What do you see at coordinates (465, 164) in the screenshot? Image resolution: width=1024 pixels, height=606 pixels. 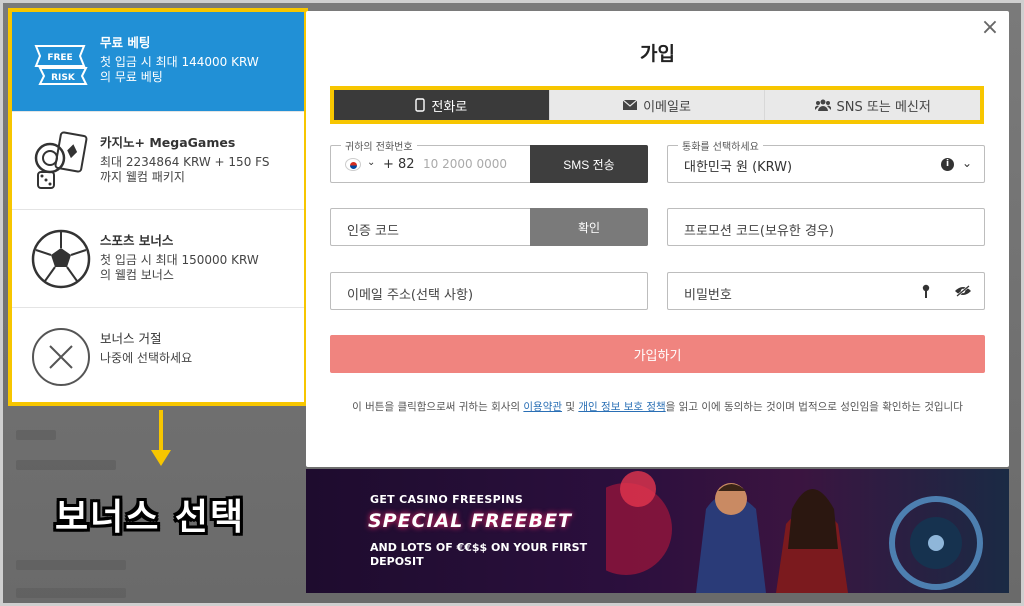 I see `phone-input: 10 2000 0000` at bounding box center [465, 164].